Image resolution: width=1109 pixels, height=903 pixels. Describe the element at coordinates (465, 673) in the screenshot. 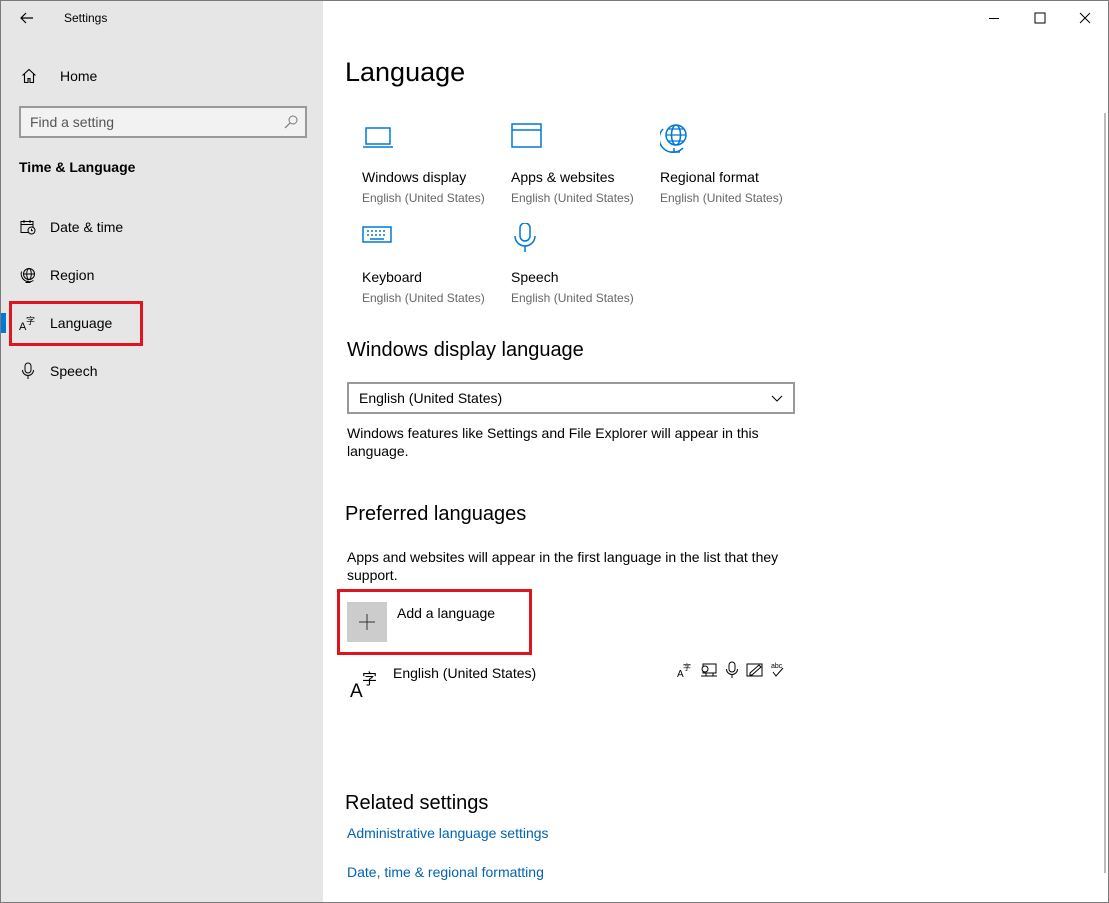

I see `language-name: English (United States)` at that location.